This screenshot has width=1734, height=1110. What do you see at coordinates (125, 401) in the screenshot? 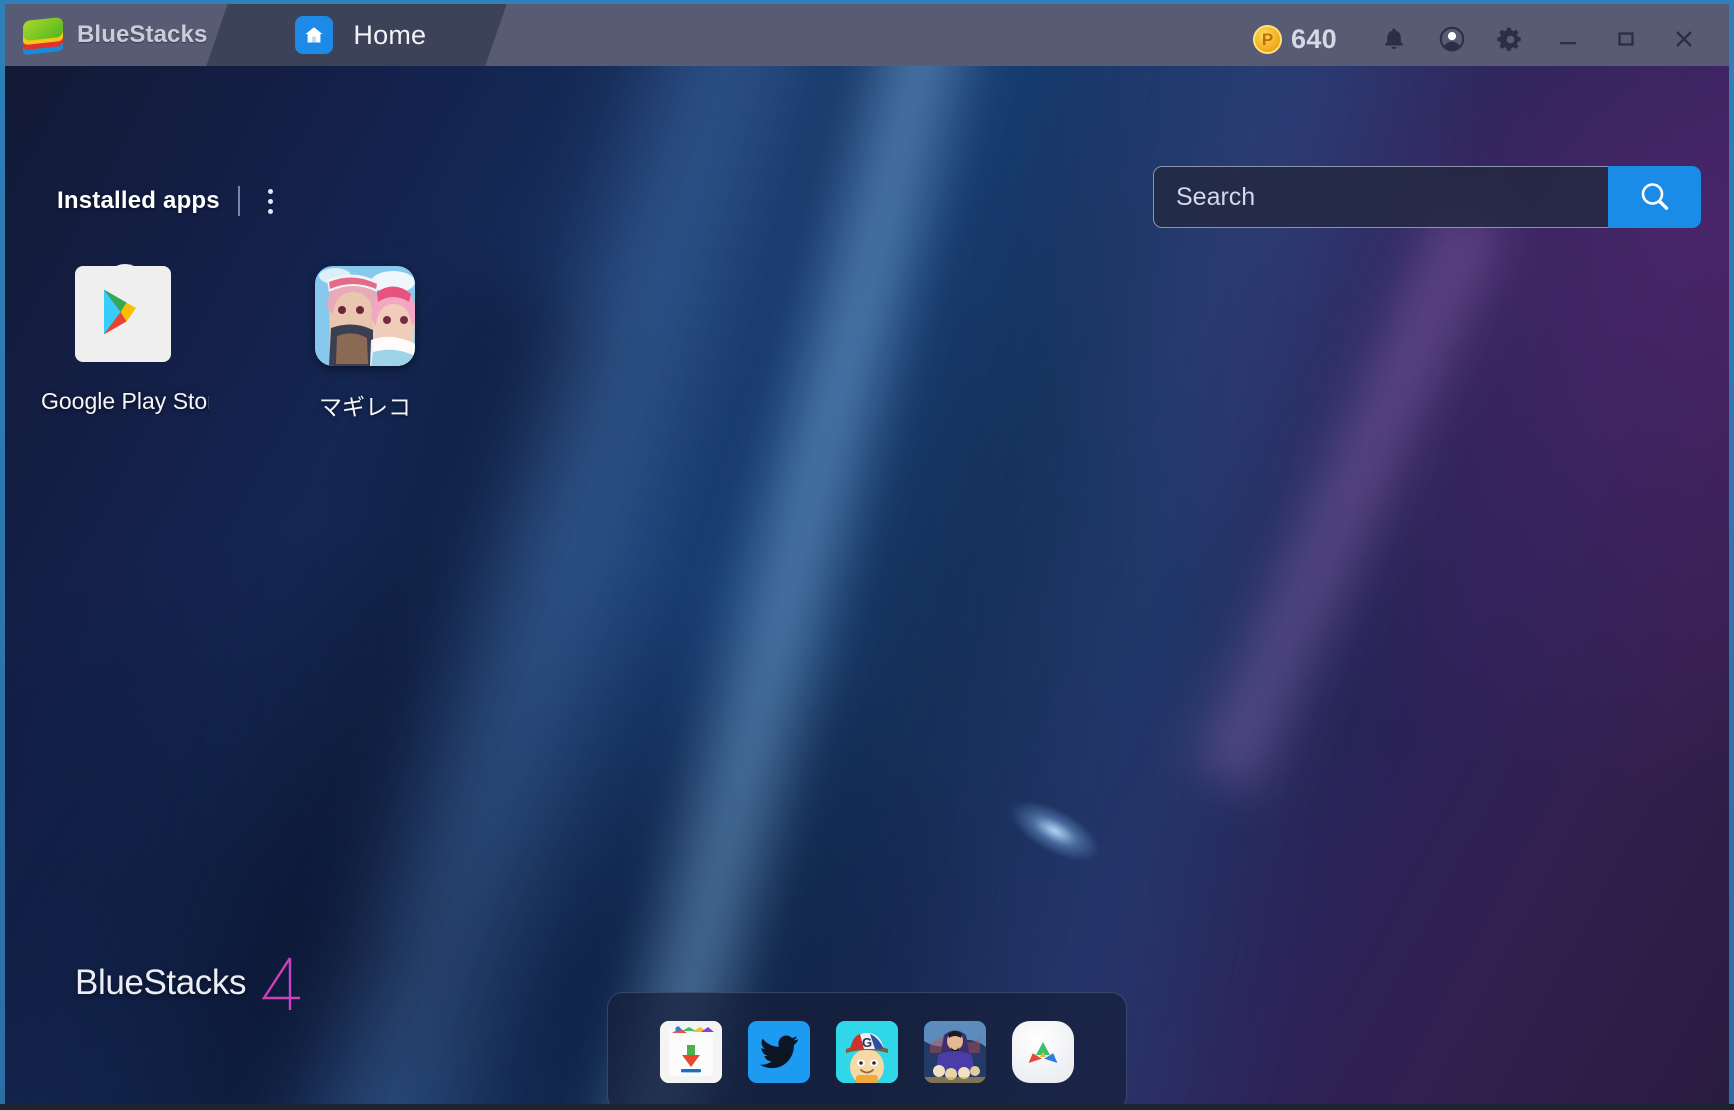
I see `app-label: Google Play Store` at bounding box center [125, 401].